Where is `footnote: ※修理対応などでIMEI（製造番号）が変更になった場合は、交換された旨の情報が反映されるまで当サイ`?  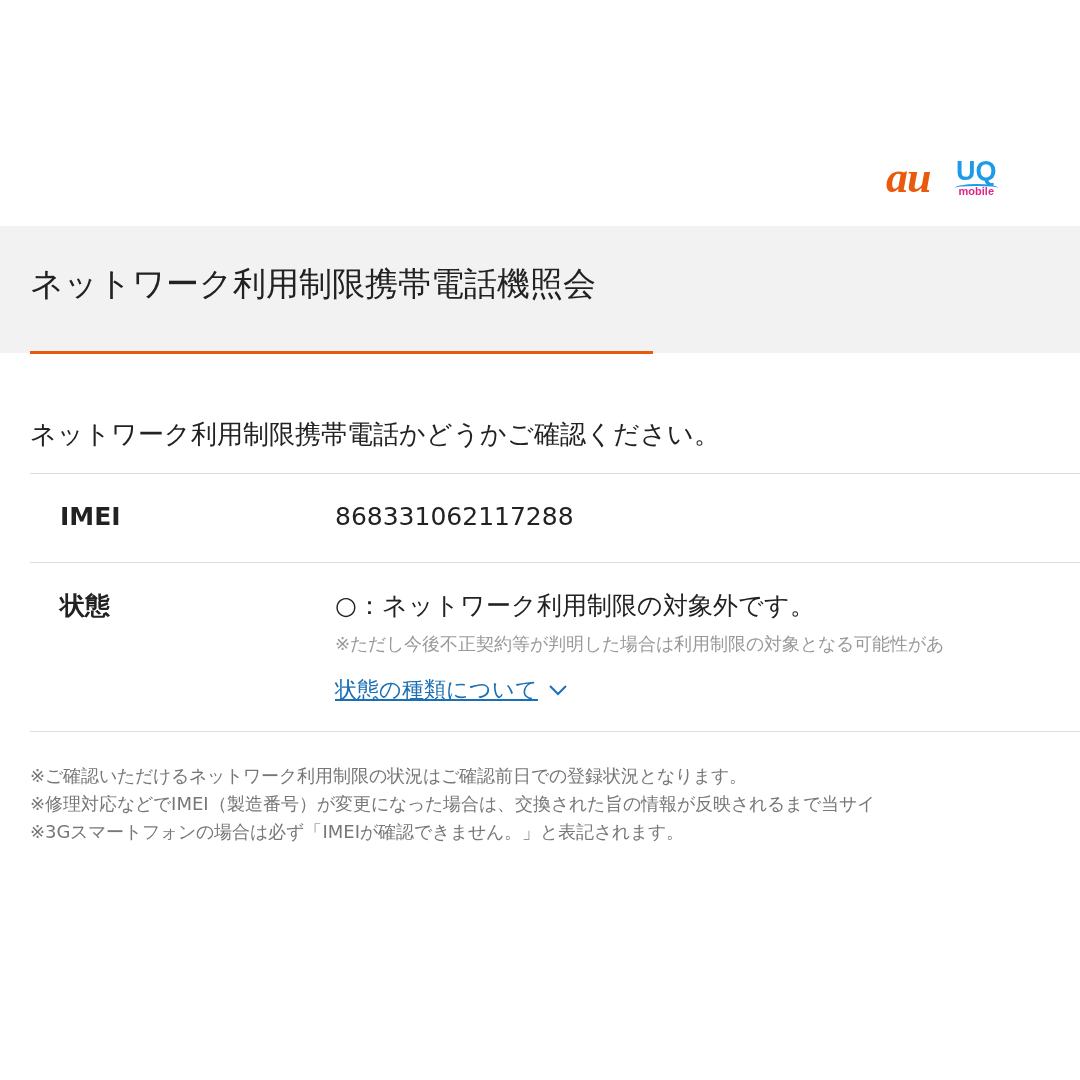
footnote: ※修理対応などでIMEI（製造番号）が変更になった場合は、交換された旨の情報が反映されるまで当サイ is located at coordinates (453, 804).